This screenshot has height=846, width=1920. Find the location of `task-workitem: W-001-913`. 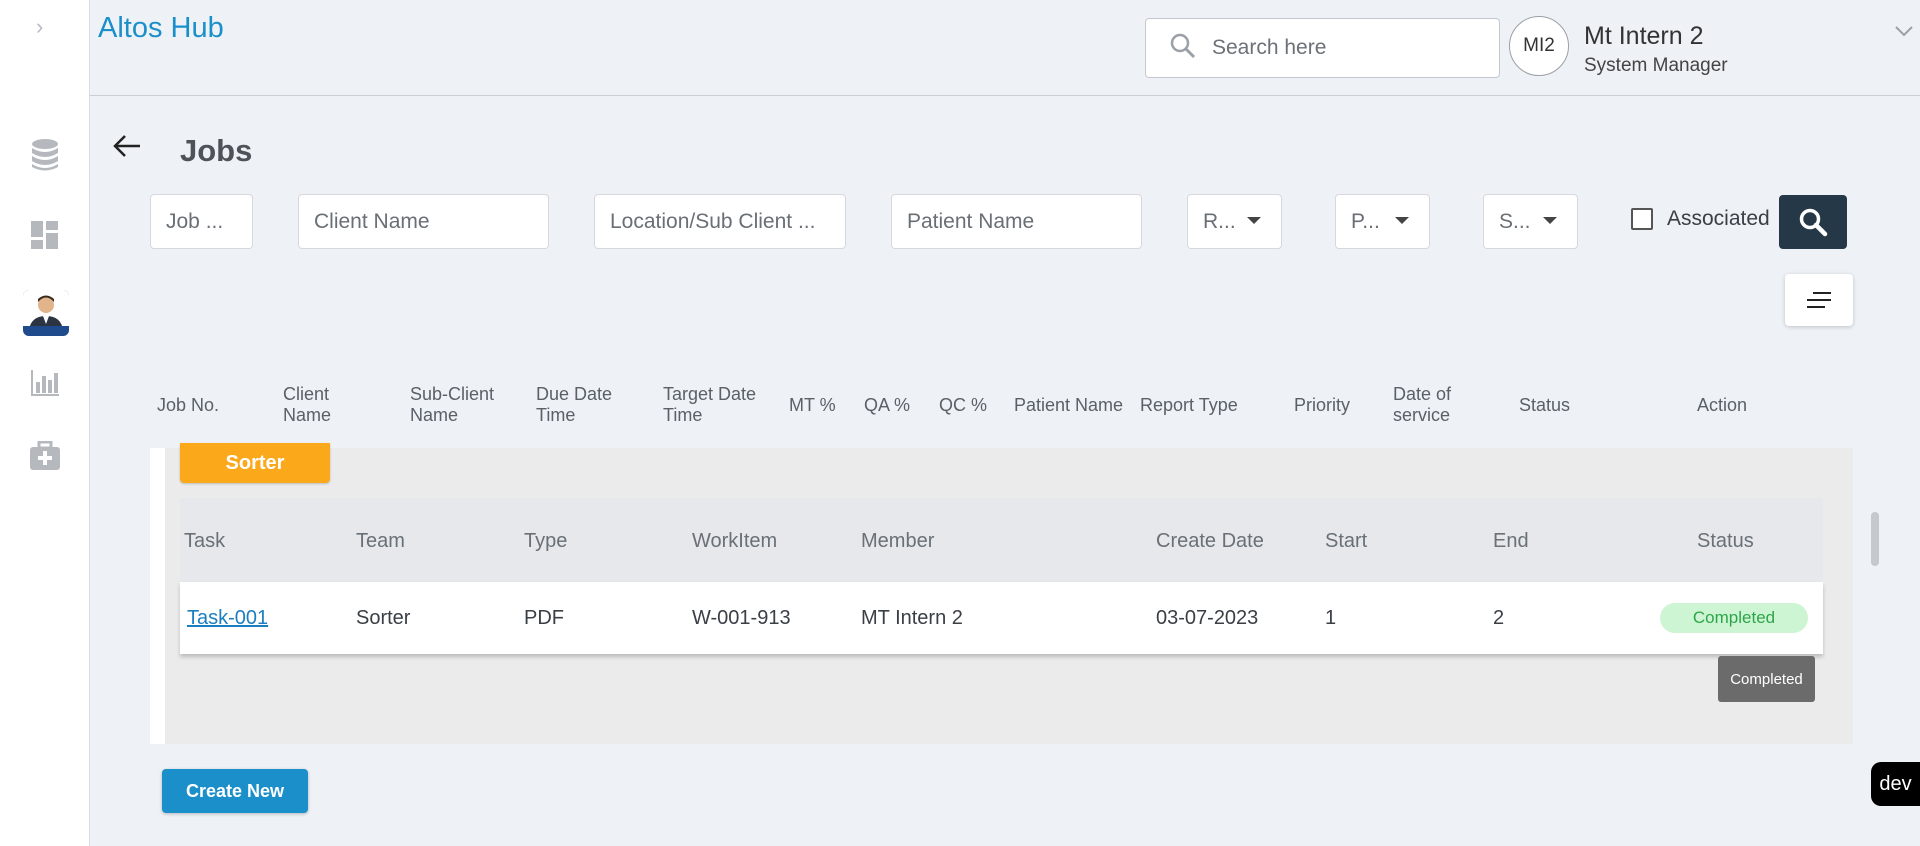

task-workitem: W-001-913 is located at coordinates (741, 618).